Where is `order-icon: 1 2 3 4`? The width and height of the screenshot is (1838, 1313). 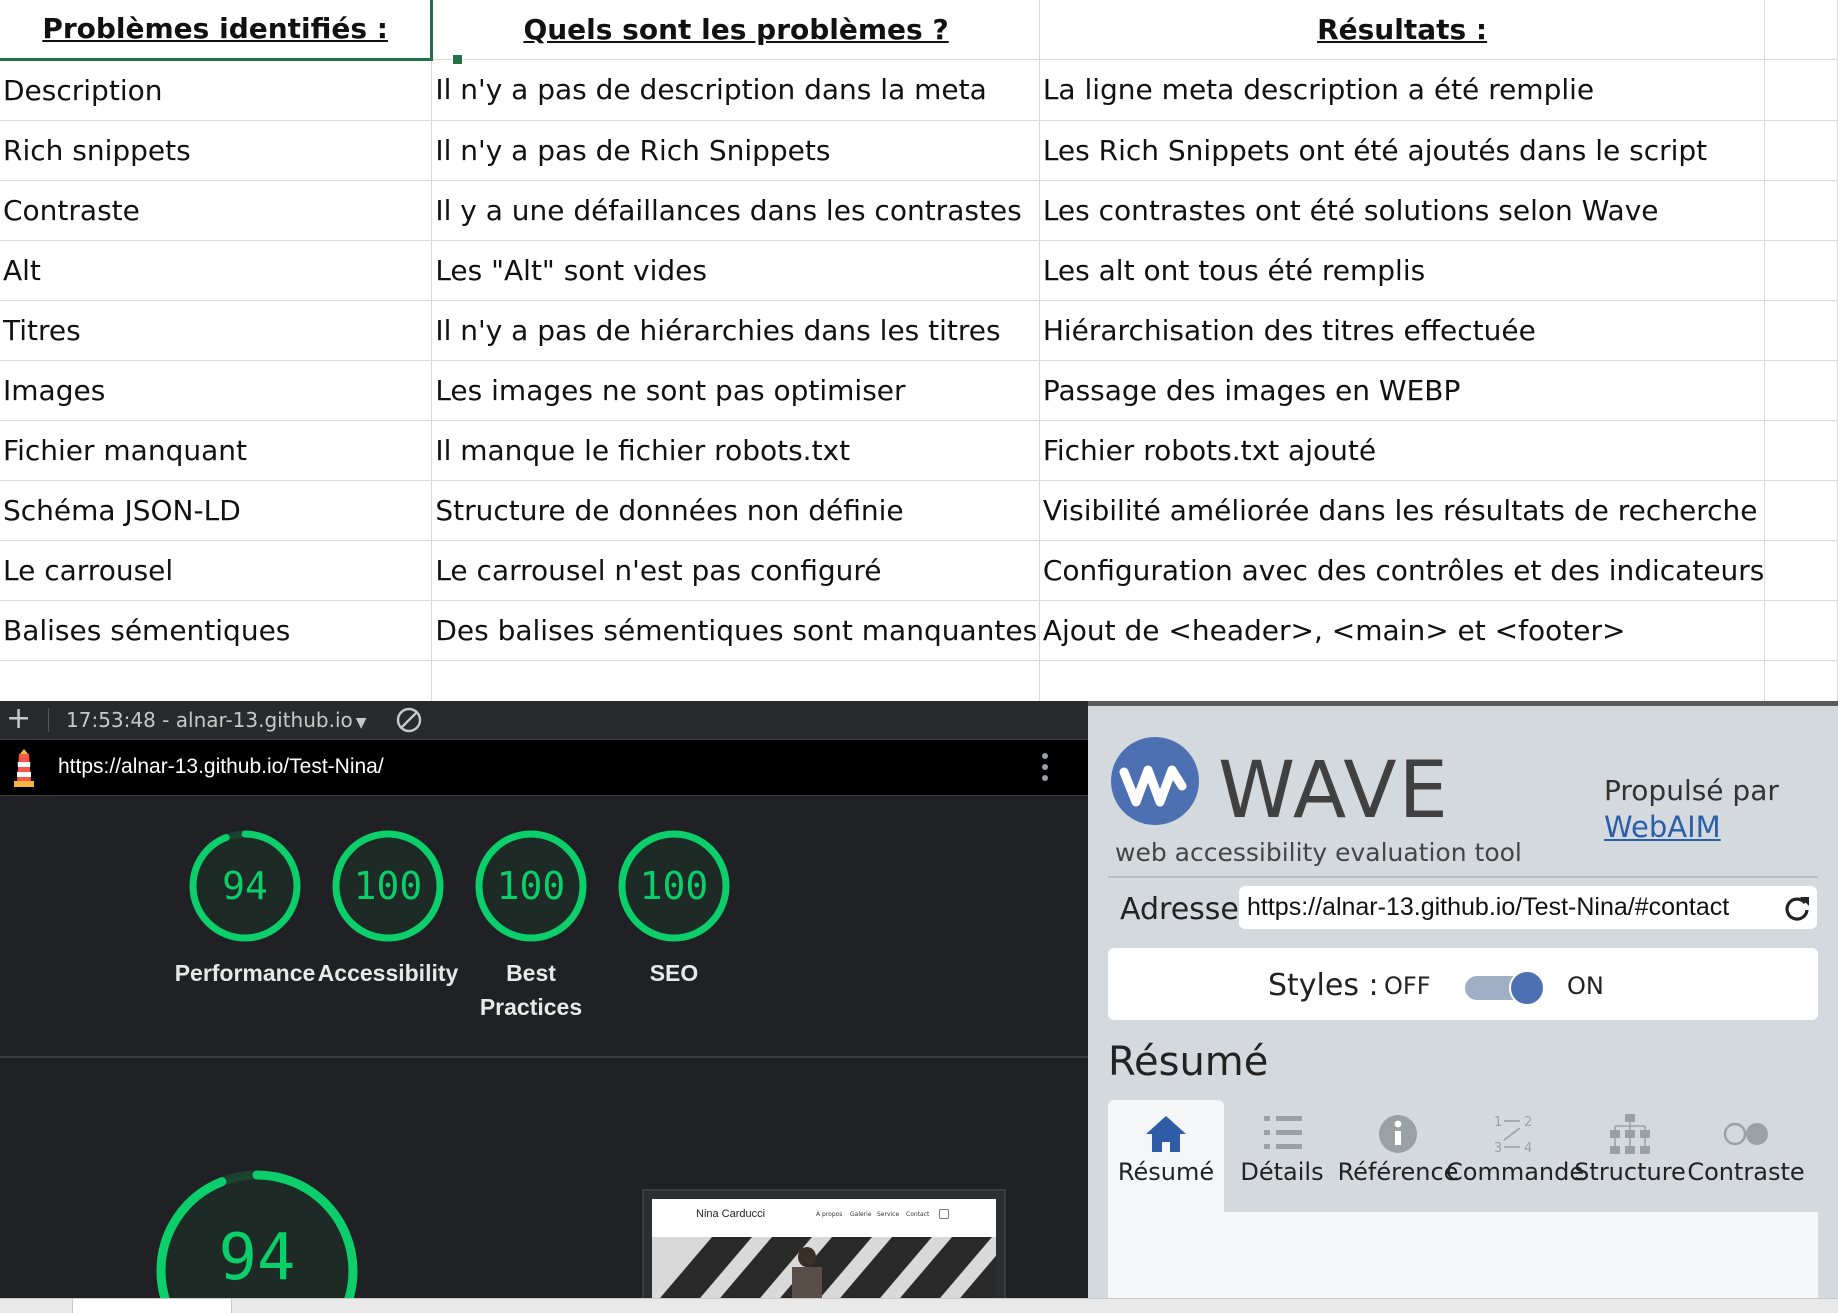
order-icon: 1 2 3 4 is located at coordinates (1513, 1135).